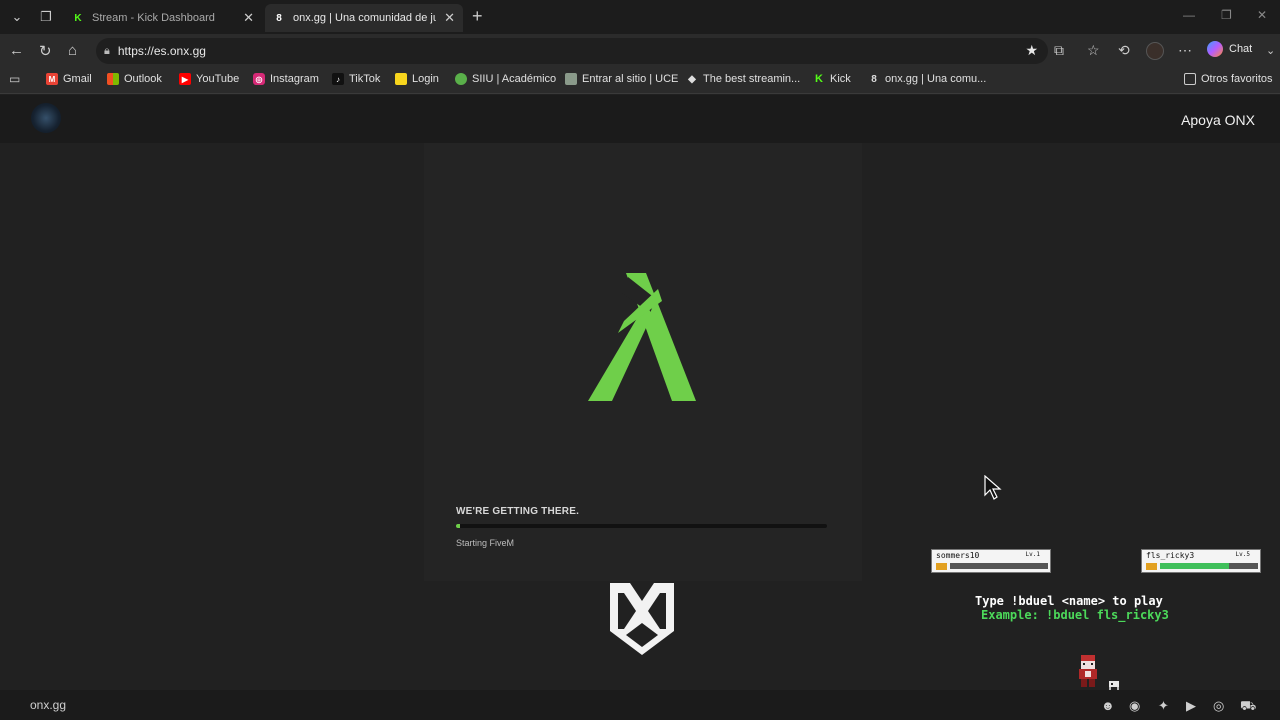 Image resolution: width=1280 pixels, height=720 pixels. I want to click on bookmark-label: Outlook, so click(143, 79).